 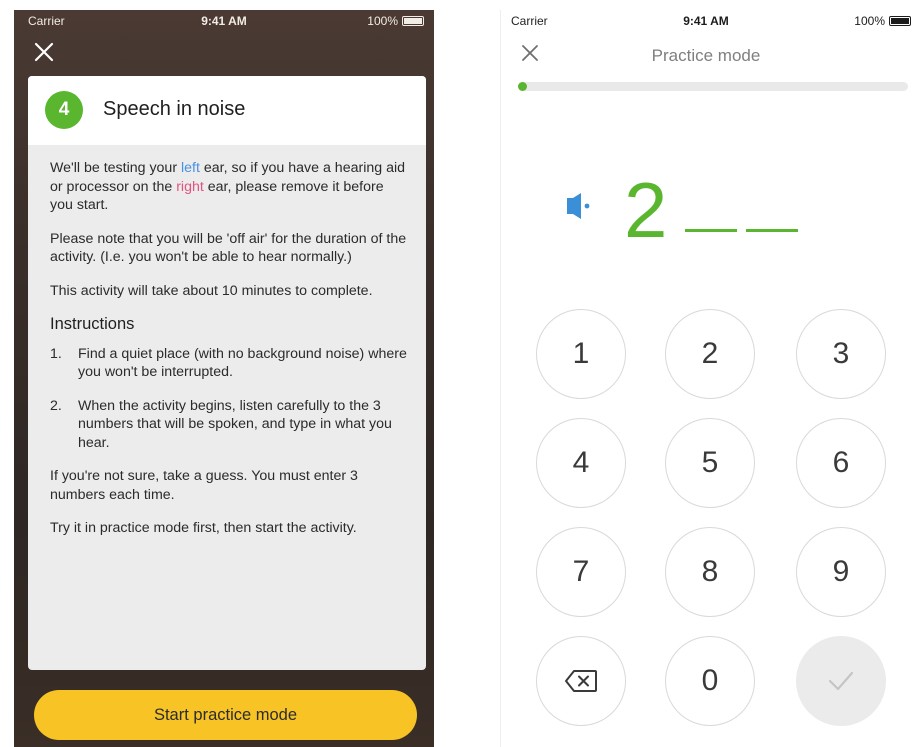 What do you see at coordinates (115, 168) in the screenshot?
I see `intro-pre: We'll be testing your` at bounding box center [115, 168].